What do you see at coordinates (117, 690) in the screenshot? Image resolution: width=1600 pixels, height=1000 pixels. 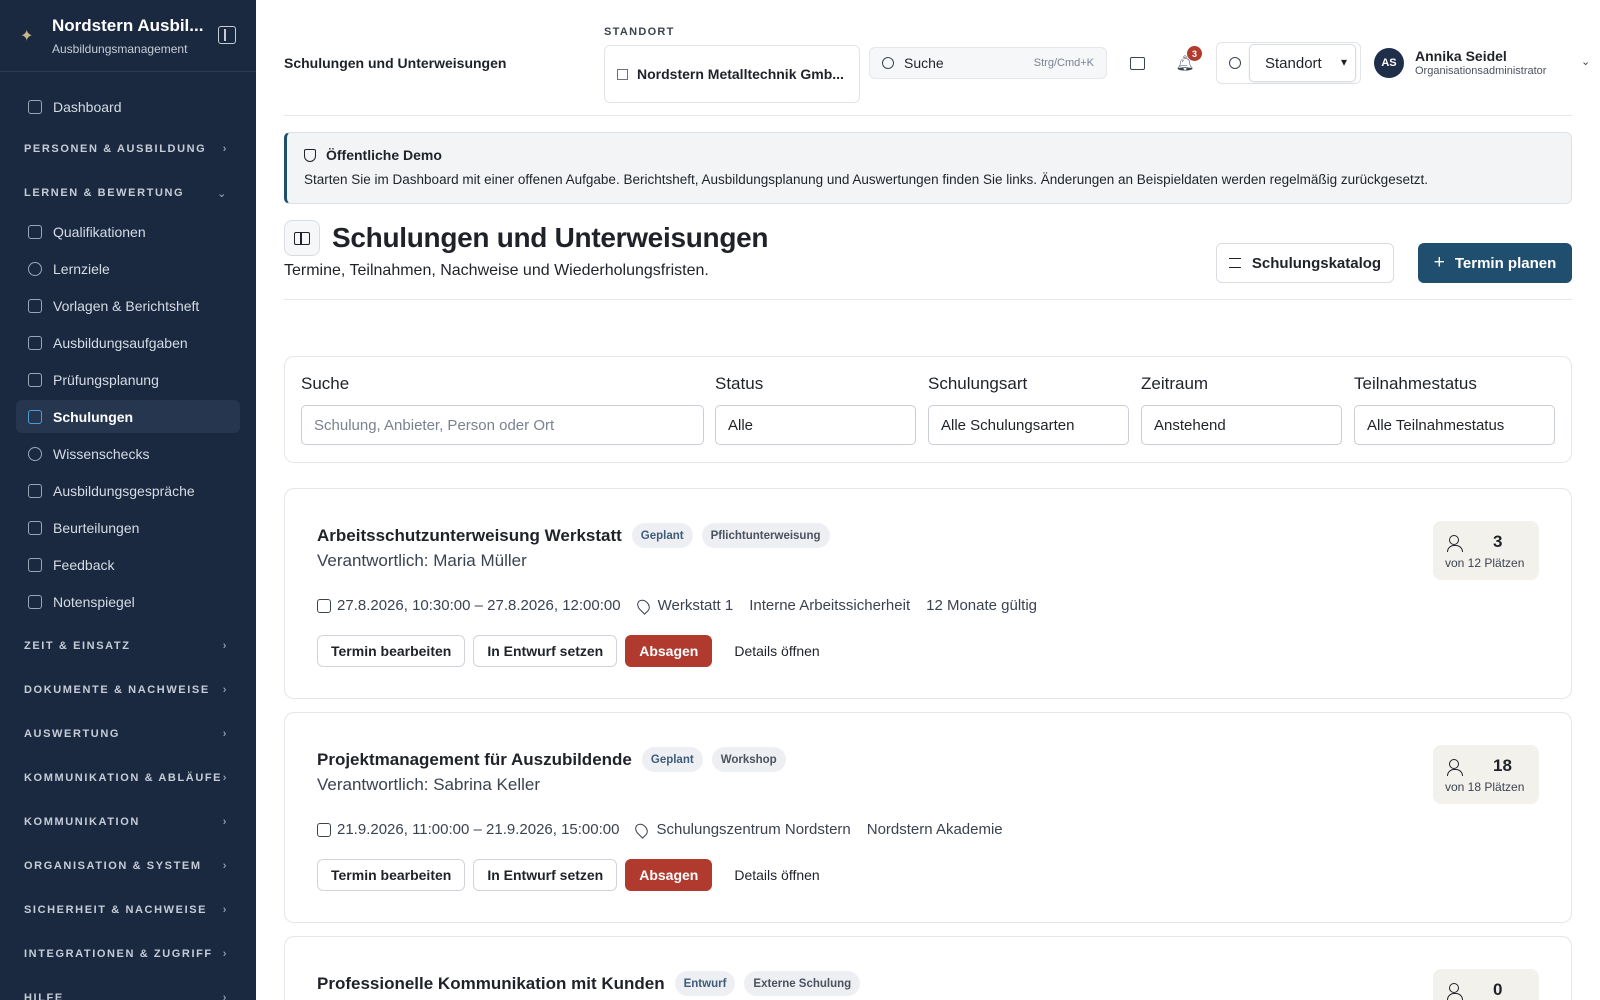 I see `section-label: DOKUMENTE & NACHWEISE` at bounding box center [117, 690].